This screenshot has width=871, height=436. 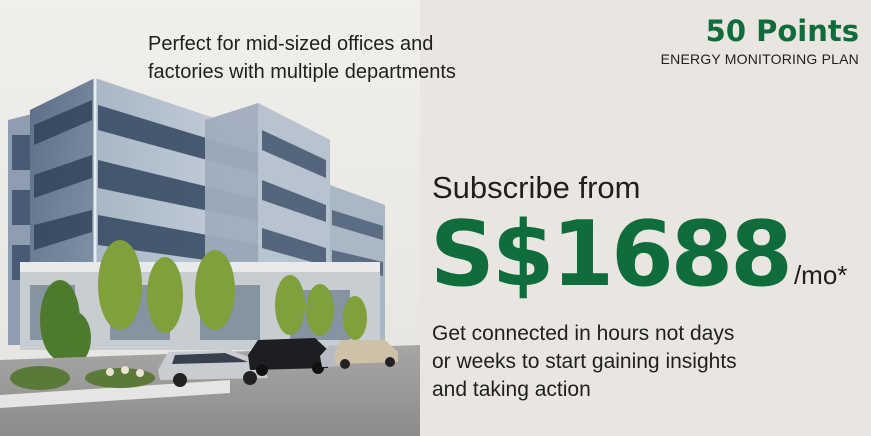 I want to click on description-line-3: and taking action, so click(x=511, y=389).